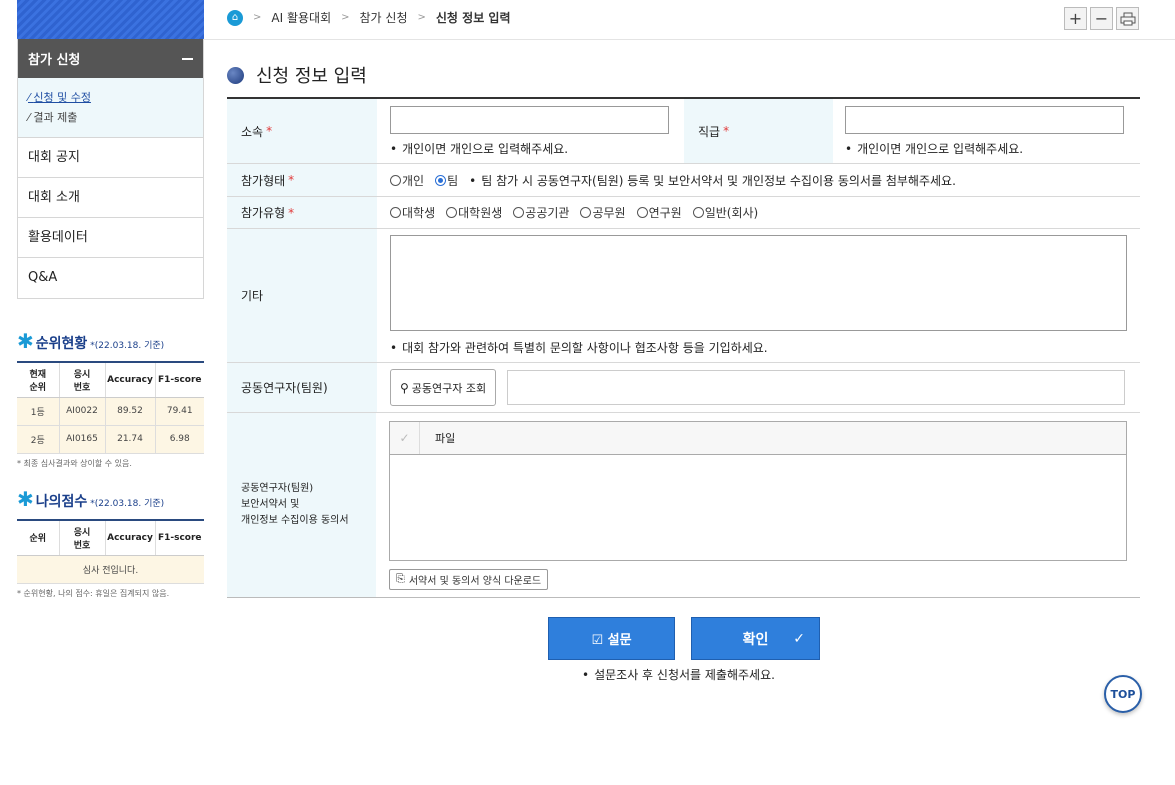  I want to click on label-participation-type: 참가형태 *, so click(302, 180).